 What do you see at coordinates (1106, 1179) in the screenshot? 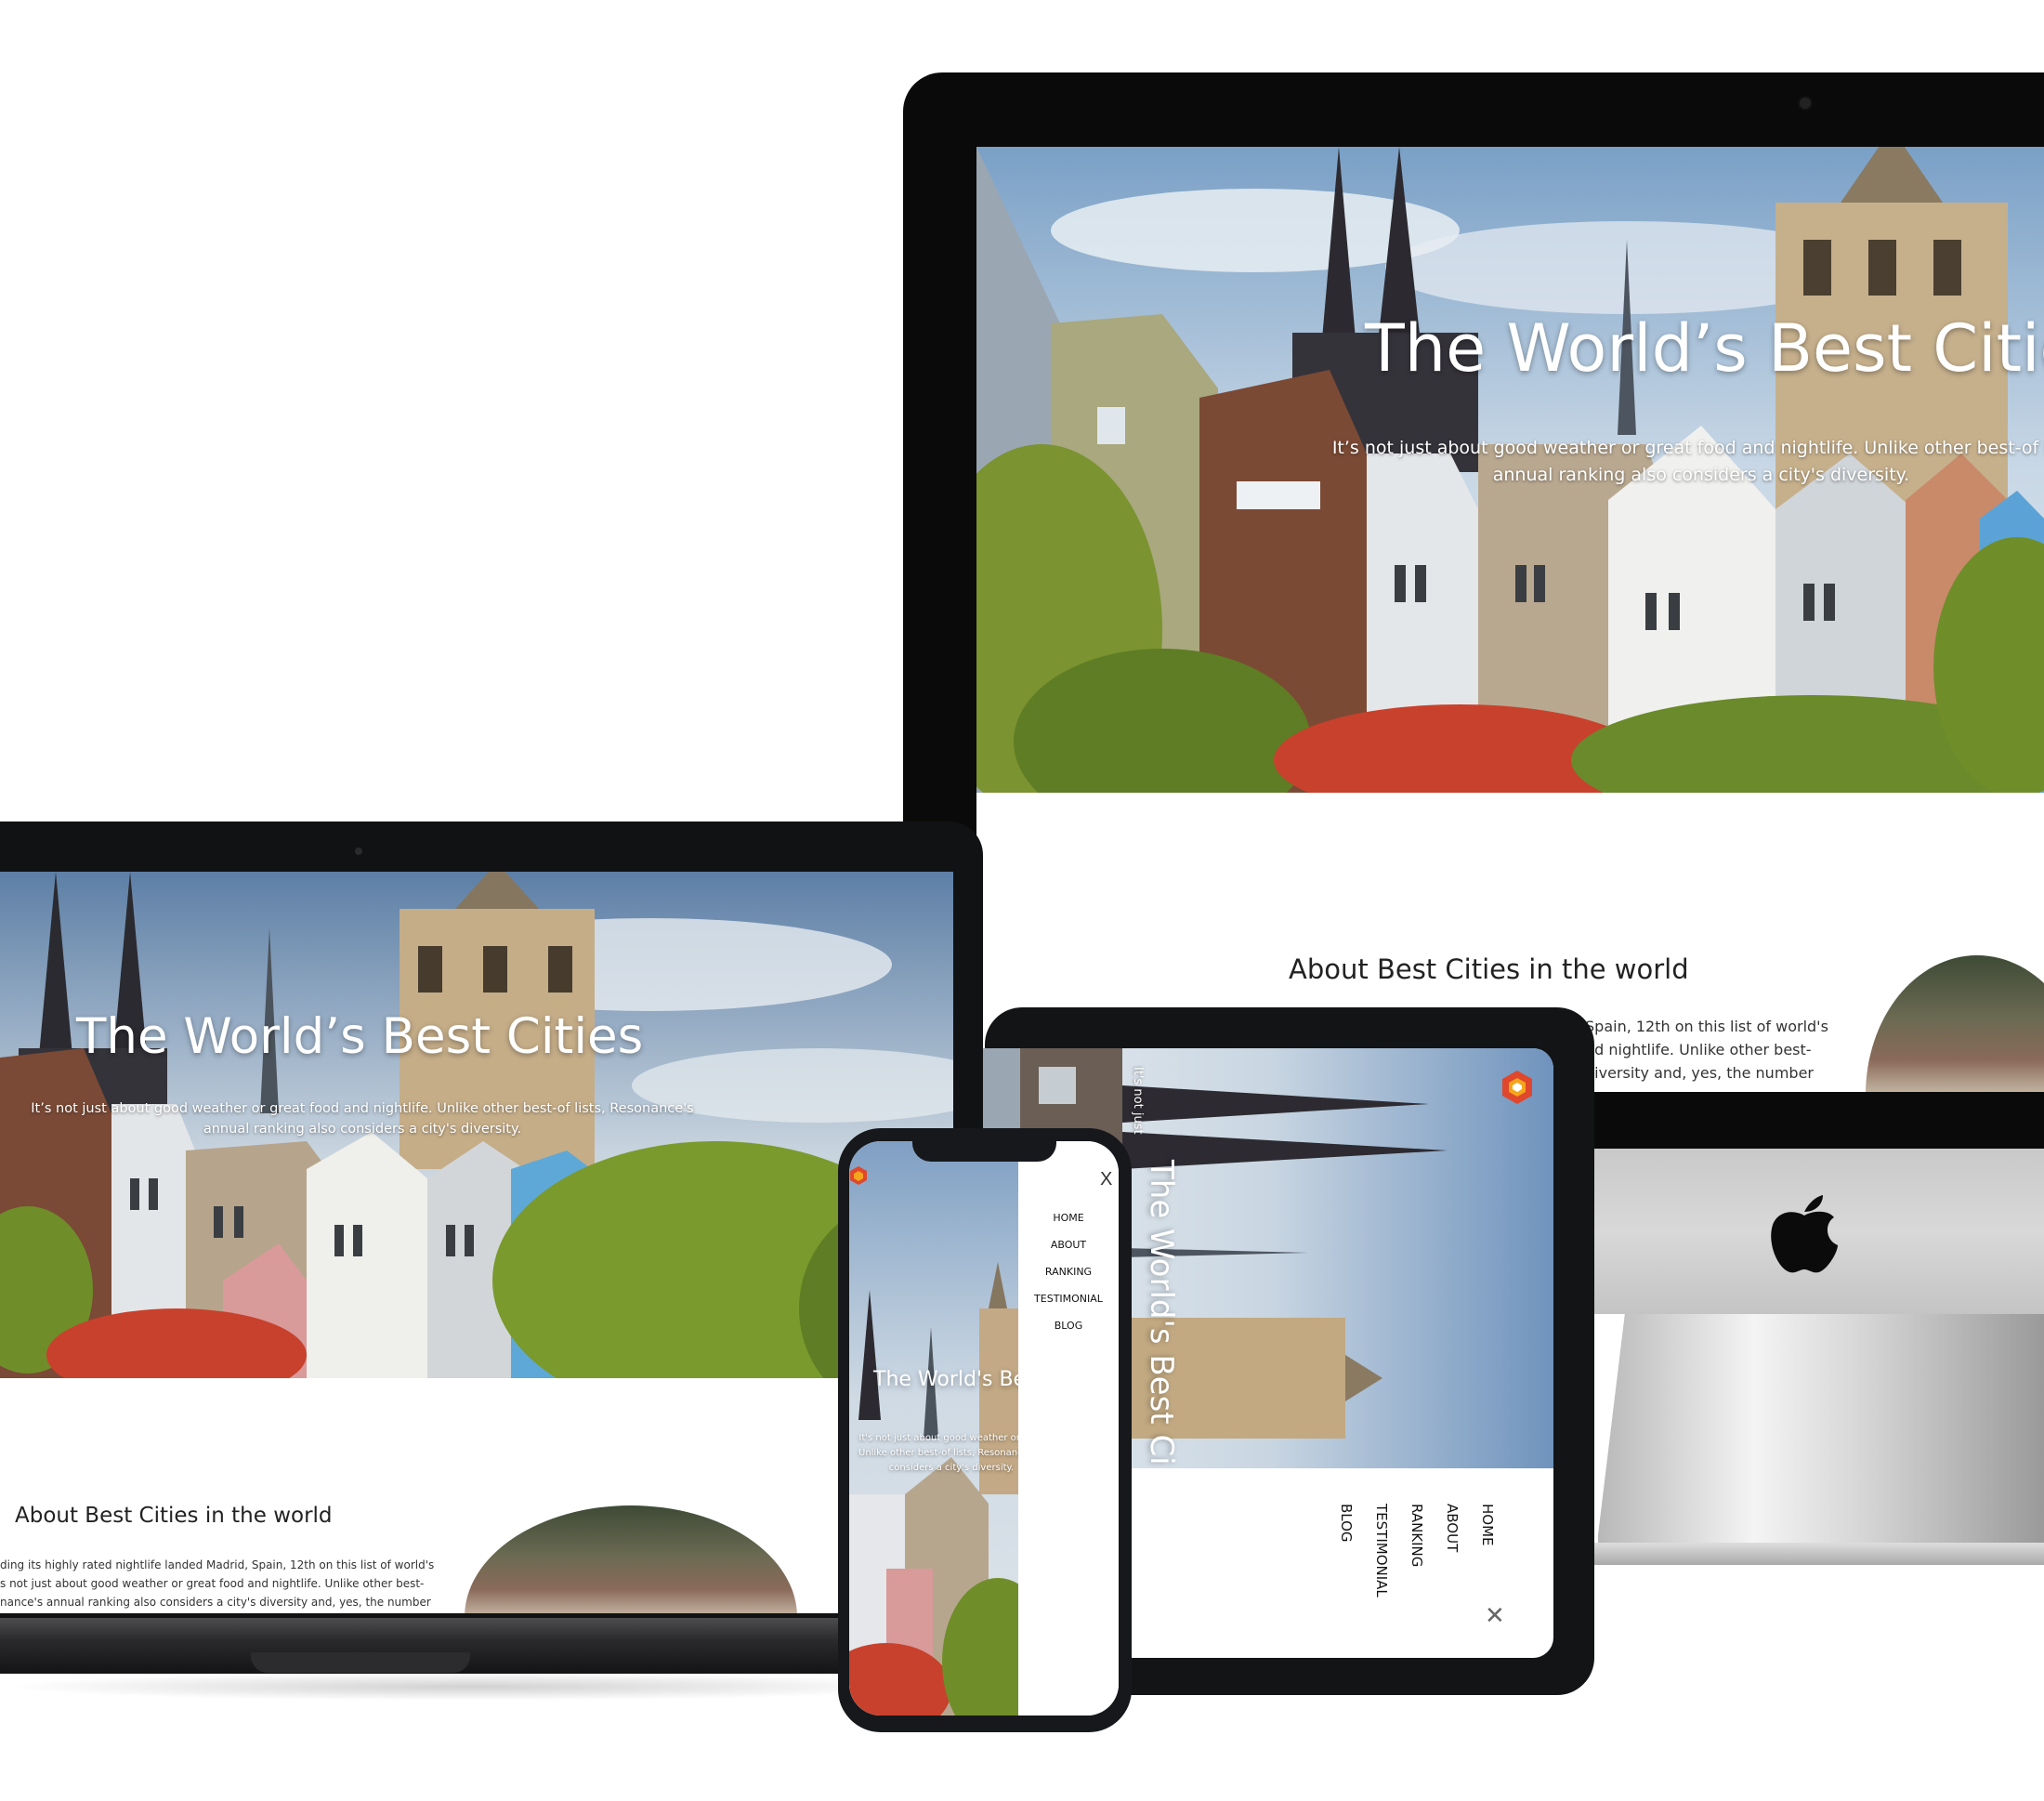
I see `close-icon: X` at bounding box center [1106, 1179].